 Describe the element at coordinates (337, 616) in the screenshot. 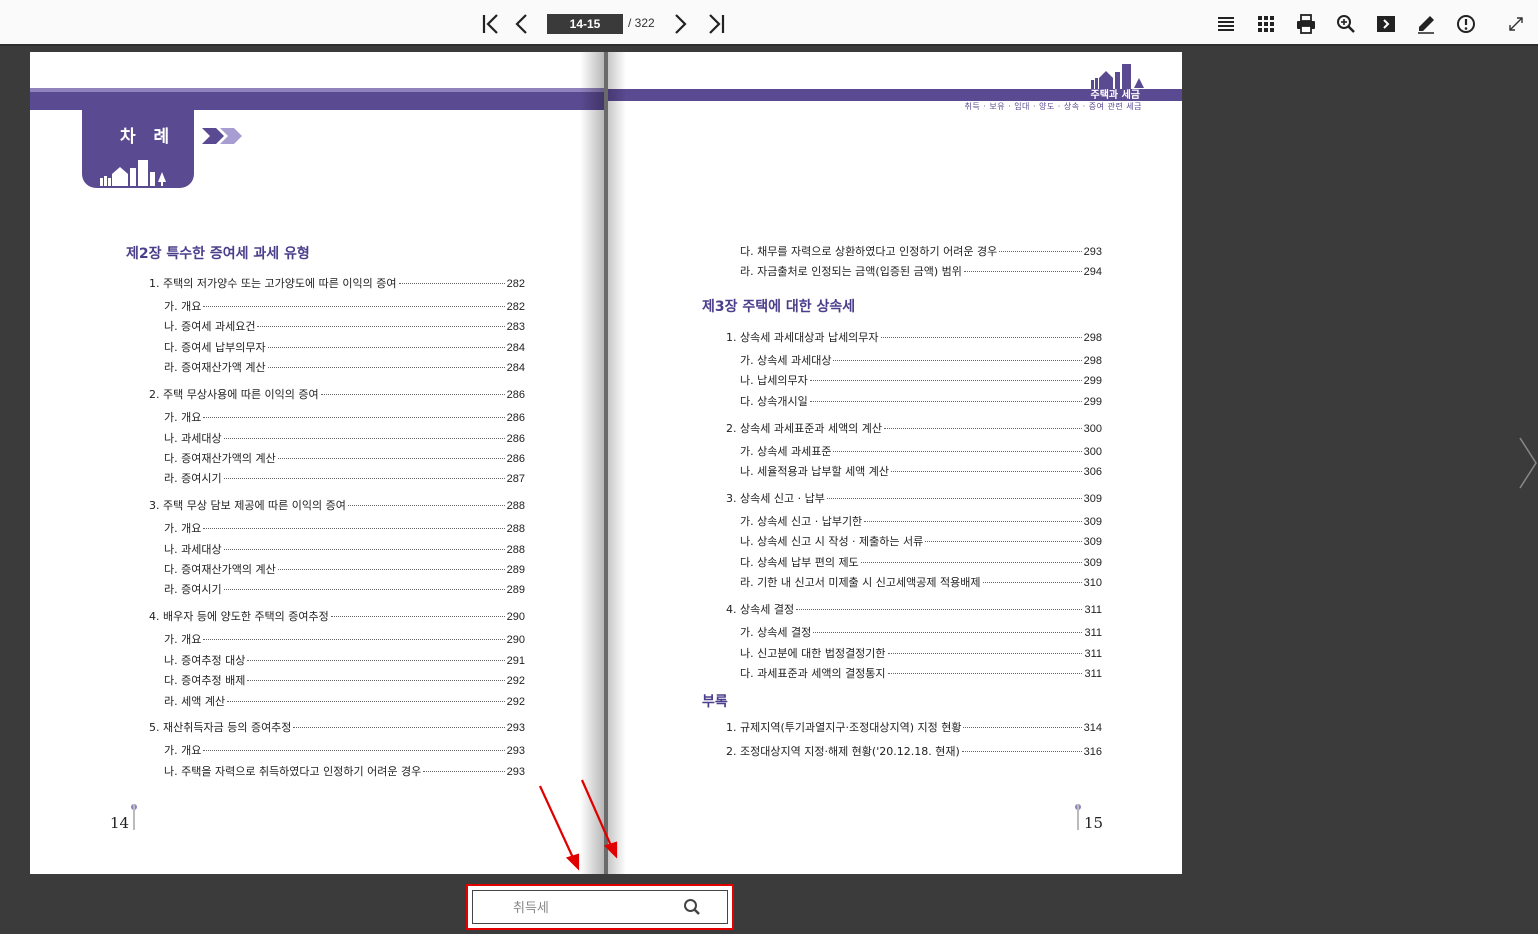

I see `toc-entry: 4. 배우자 등에 양도한 주택의 증여추정 290` at that location.